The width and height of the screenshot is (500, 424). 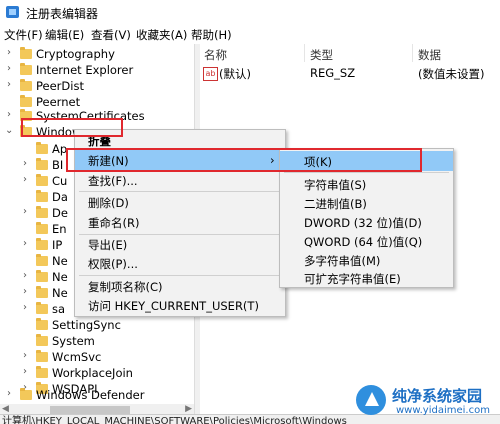 I want to click on menu-item-copy-key-name: 复制项名称(C), so click(x=180, y=286).